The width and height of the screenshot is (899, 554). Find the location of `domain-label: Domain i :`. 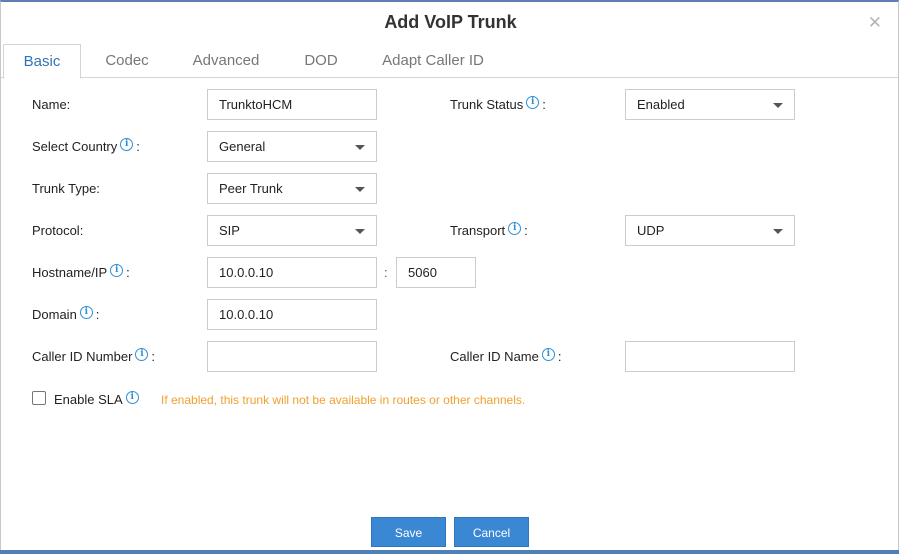

domain-label: Domain i : is located at coordinates (66, 314).